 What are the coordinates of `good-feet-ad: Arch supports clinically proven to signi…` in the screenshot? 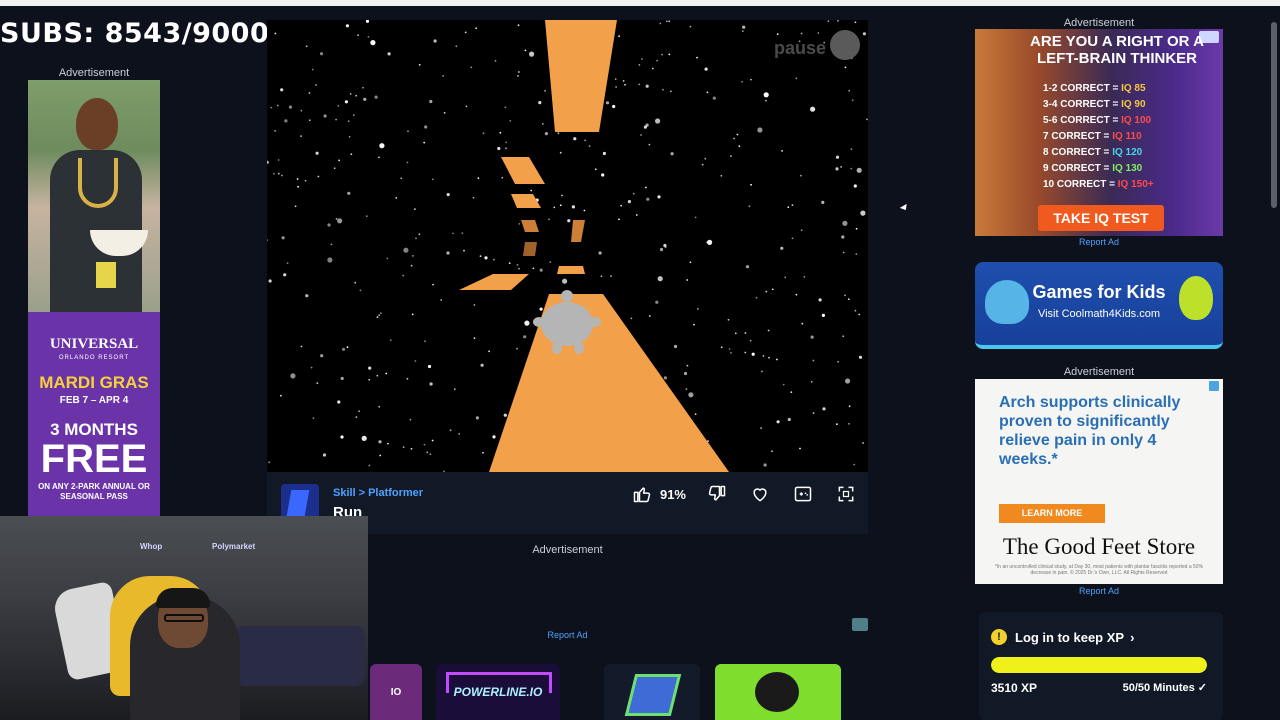 It's located at (1099, 481).